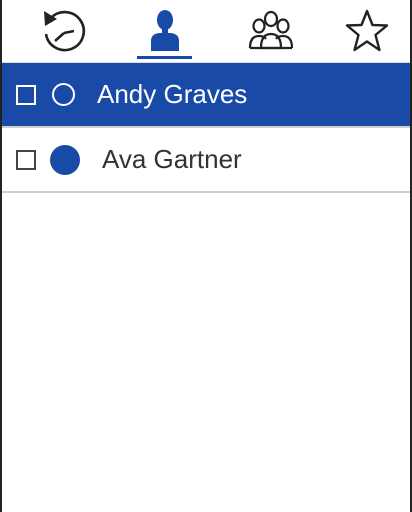  I want to click on contact-icon, so click(165, 30).